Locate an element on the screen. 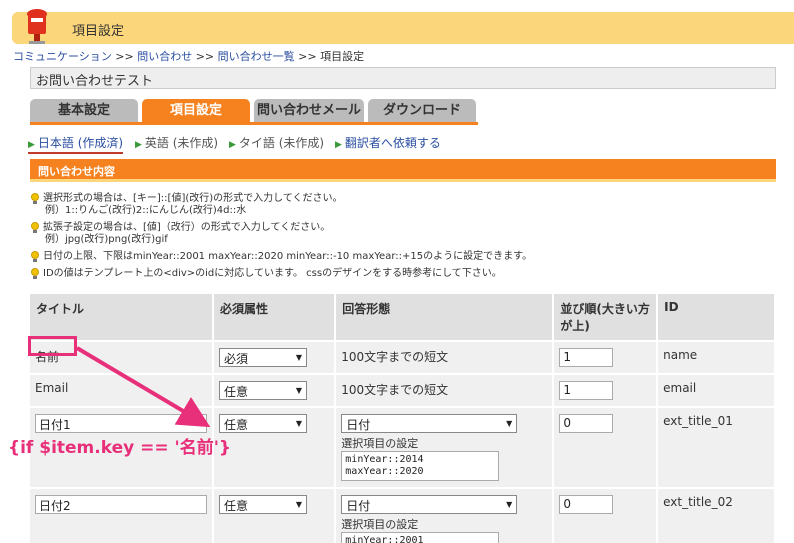 Image resolution: width=794 pixels, height=543 pixels. breadcrumb-inquiry-list: 問い合わせ一覧 is located at coordinates (256, 56).